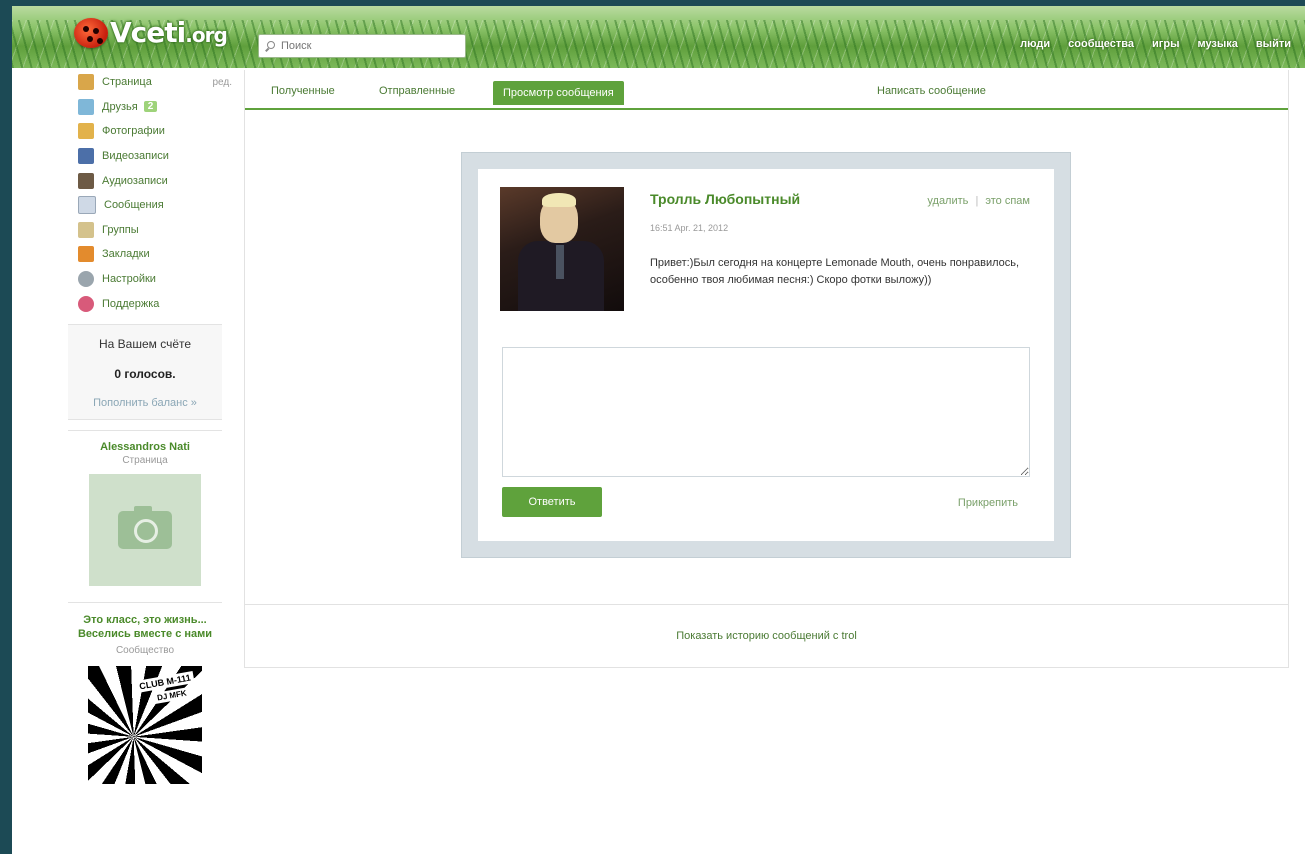 Image resolution: width=1305 pixels, height=854 pixels. I want to click on sidebar-item-bookmarks: Закладки, so click(151, 254).